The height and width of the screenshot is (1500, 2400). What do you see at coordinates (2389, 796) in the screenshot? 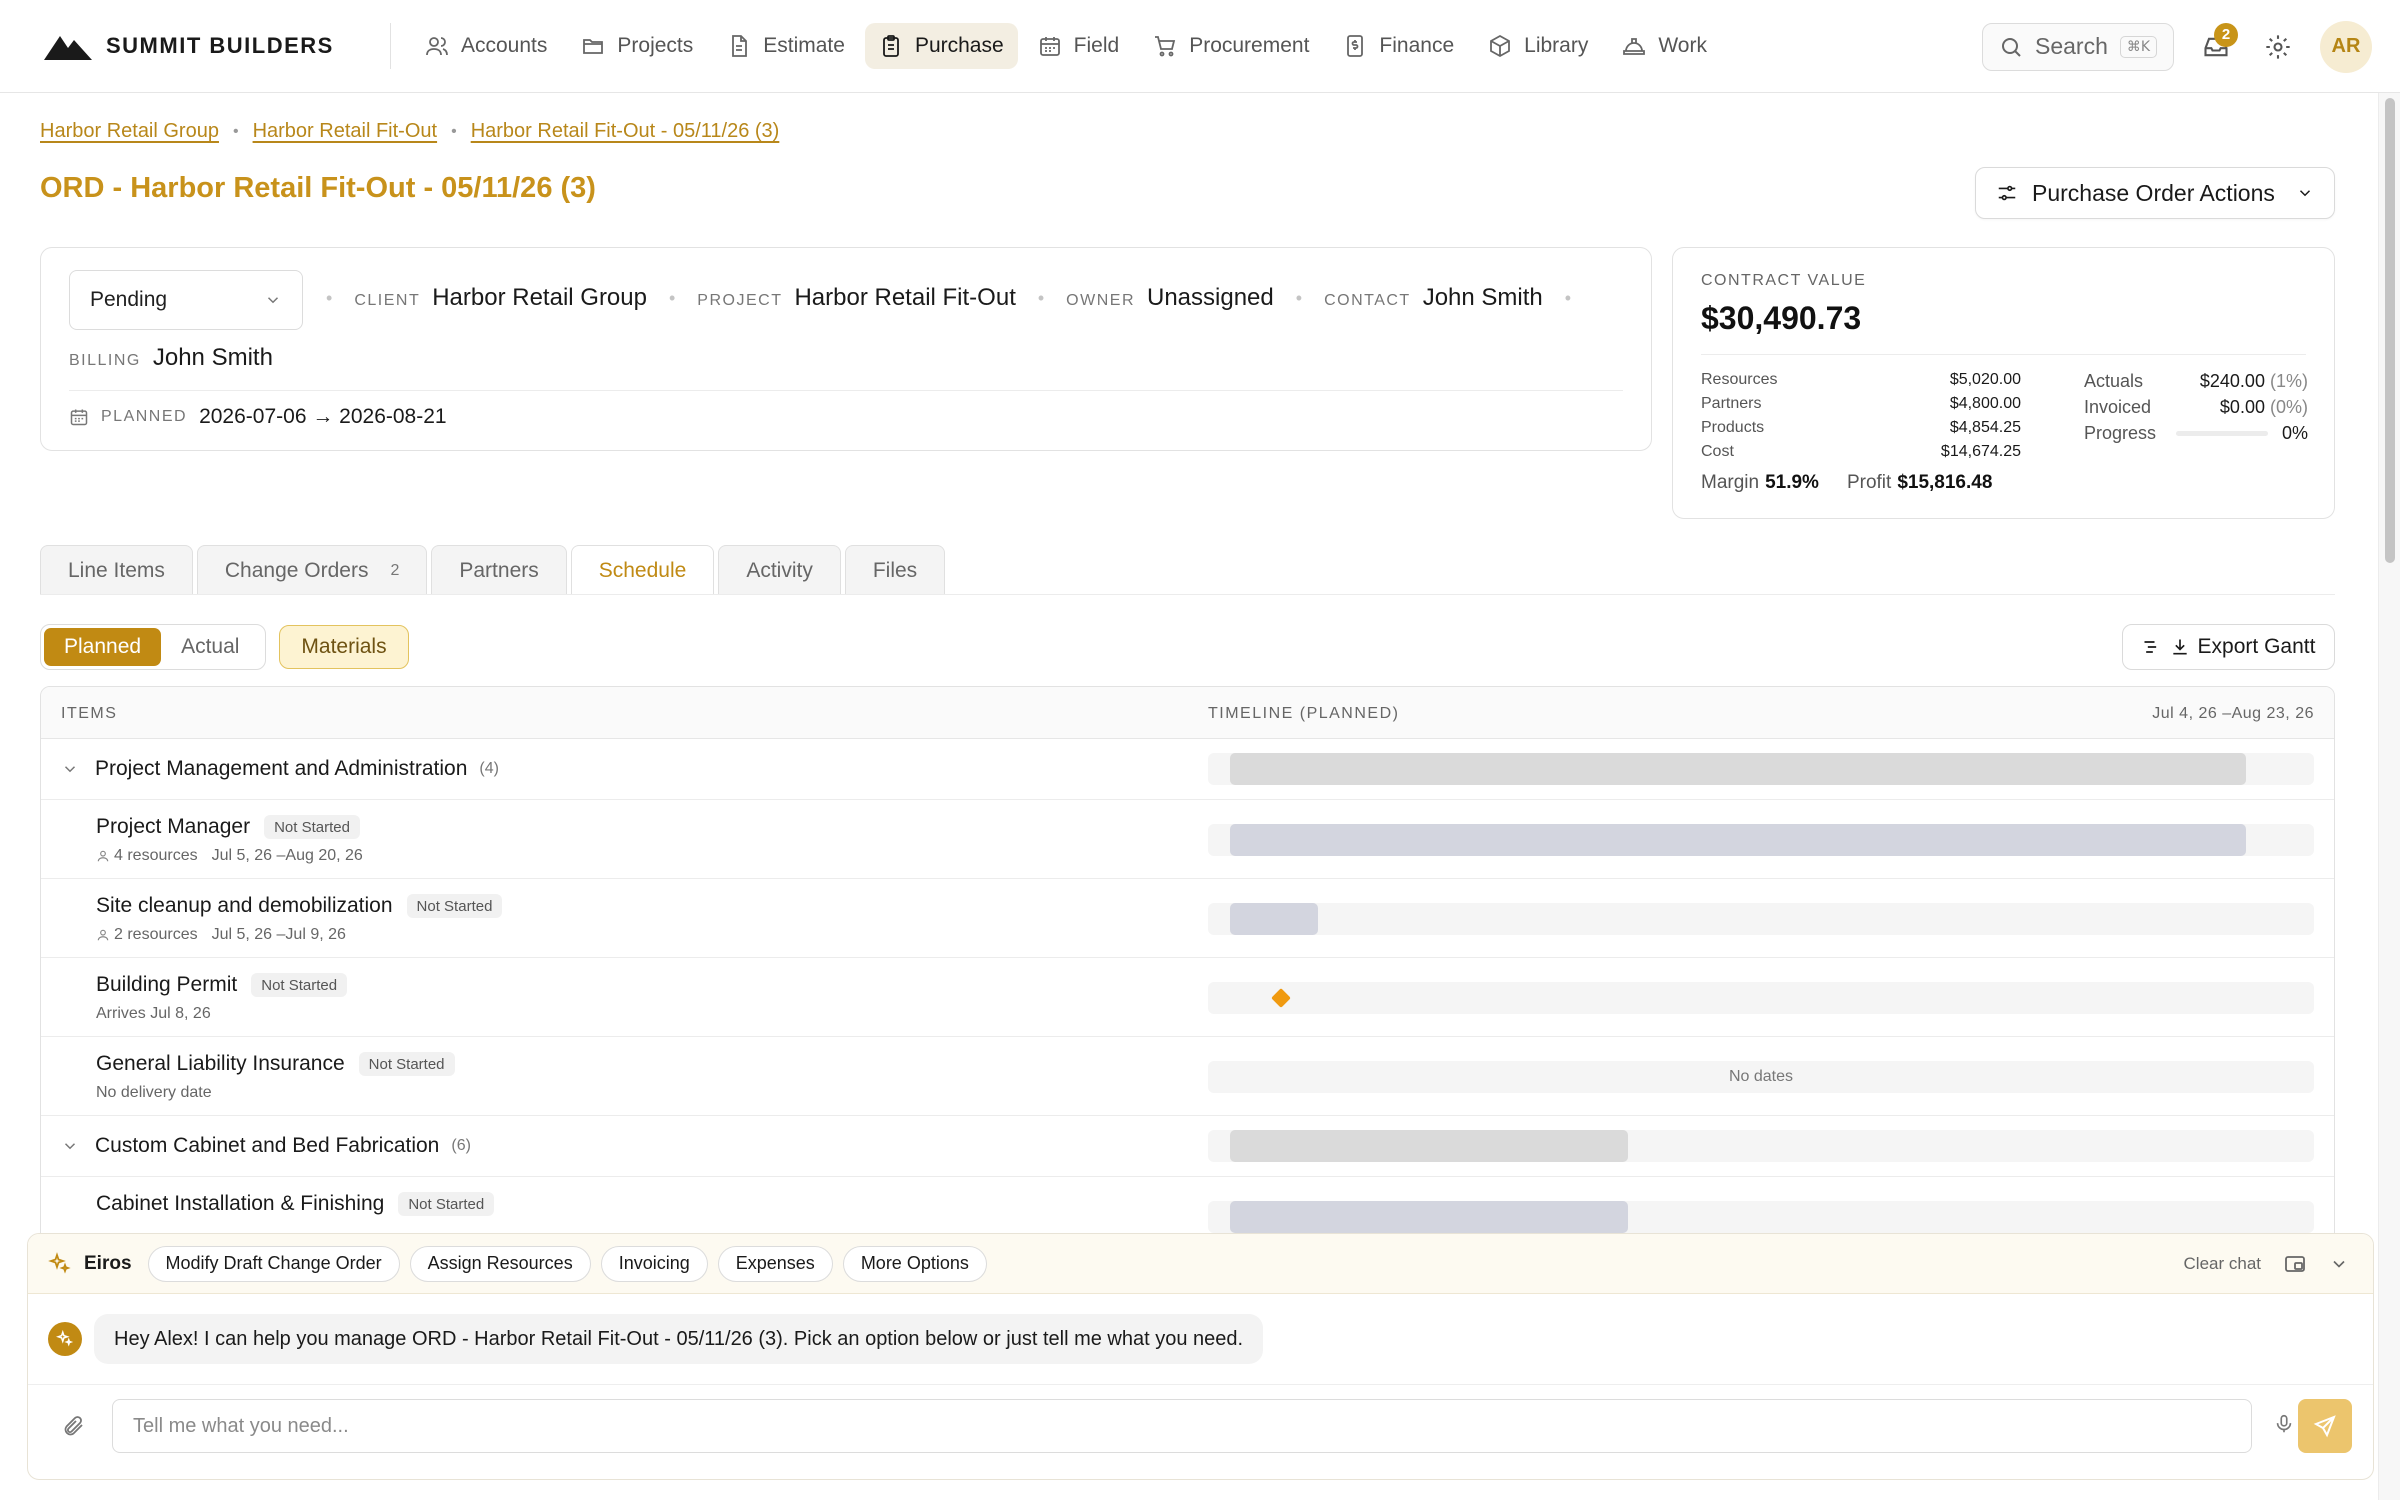
I see `page-scrollbar` at bounding box center [2389, 796].